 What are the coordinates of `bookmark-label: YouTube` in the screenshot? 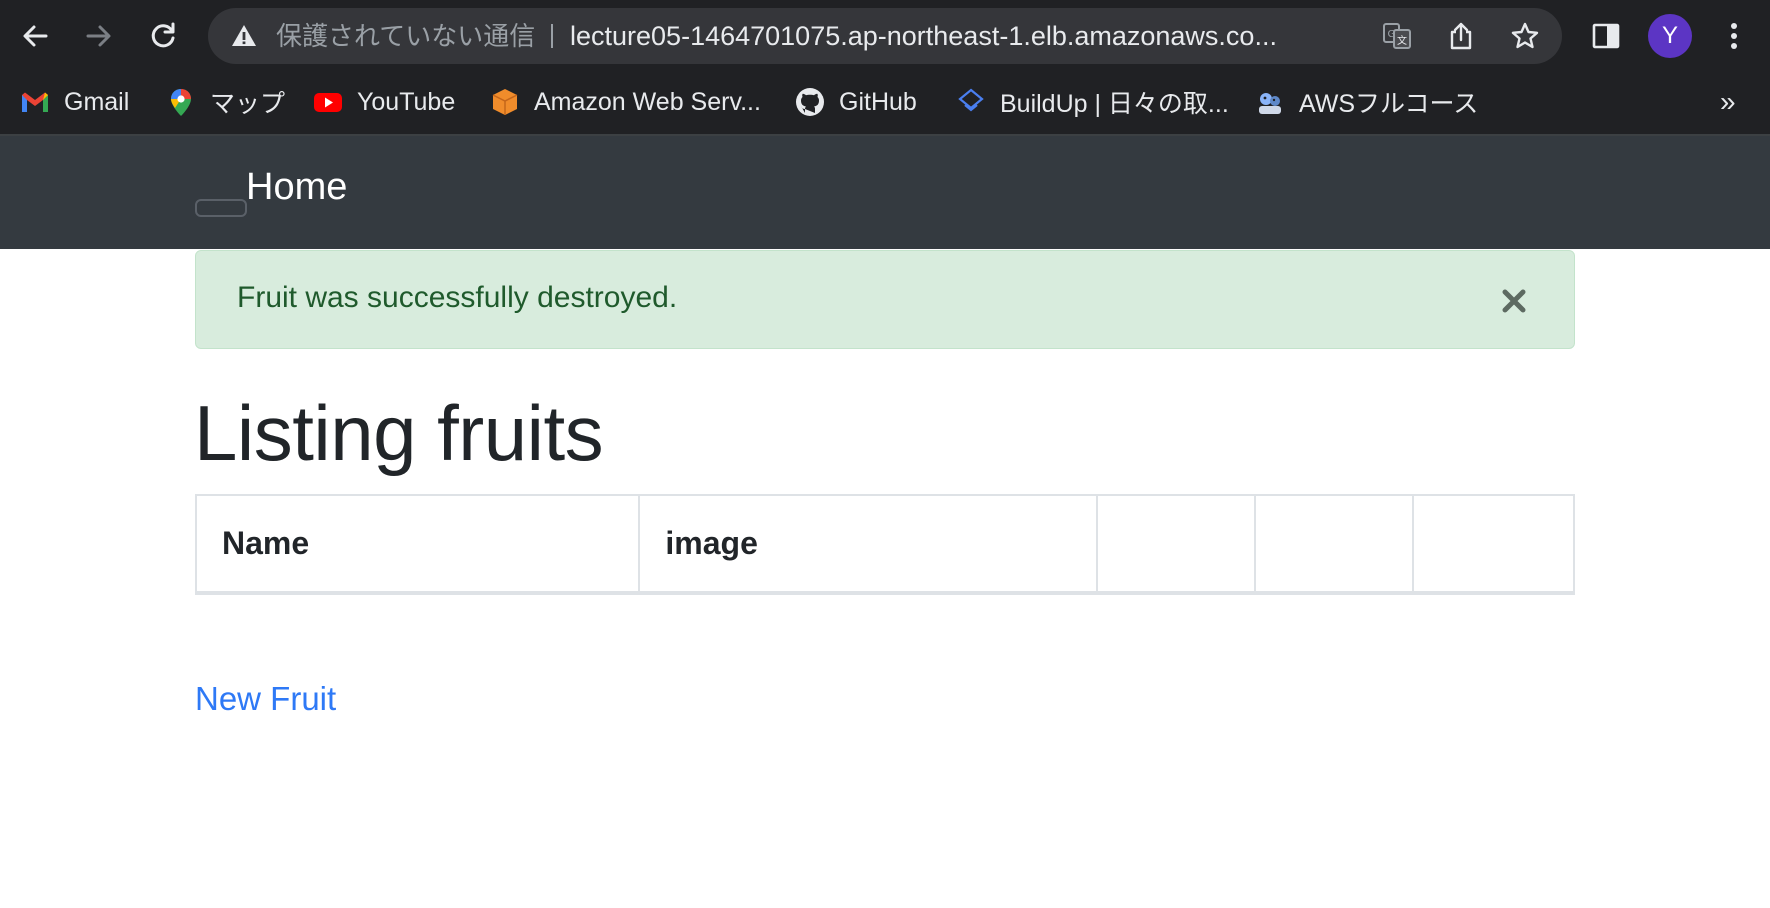 It's located at (406, 101).